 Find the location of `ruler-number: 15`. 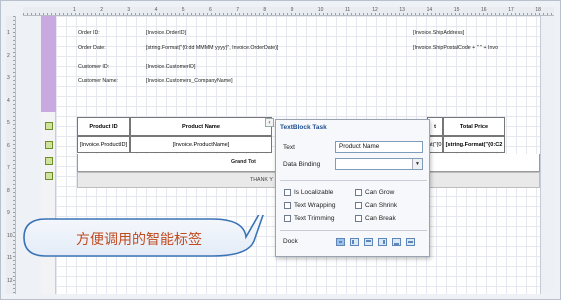

ruler-number: 15 is located at coordinates (456, 10).